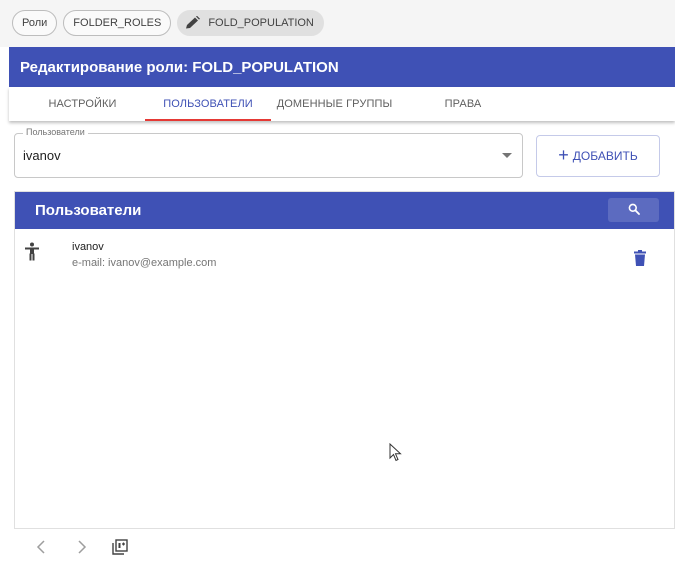  I want to click on users-panel-header: Пользователи, so click(344, 210).